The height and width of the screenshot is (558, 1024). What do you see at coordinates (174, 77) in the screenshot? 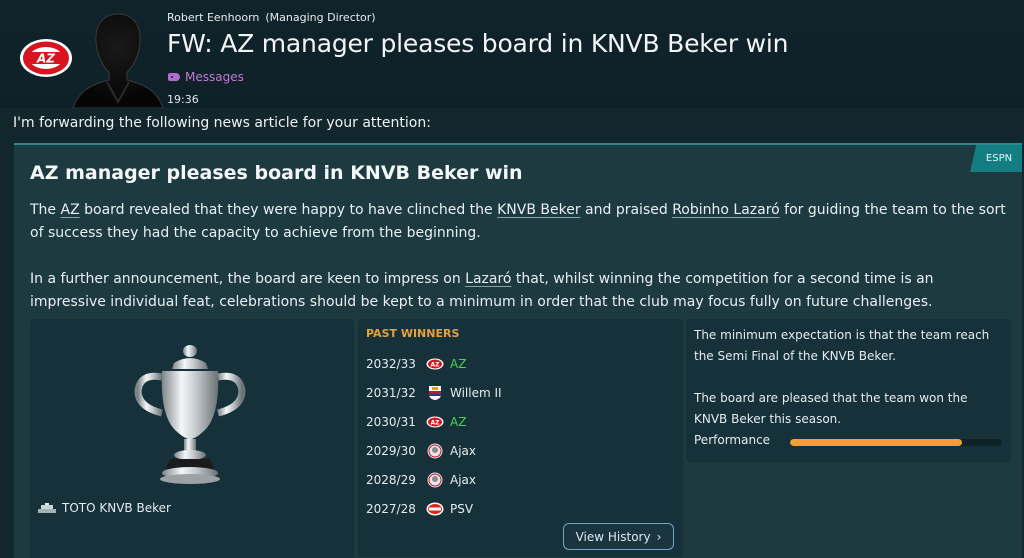
I see `tag-icon` at bounding box center [174, 77].